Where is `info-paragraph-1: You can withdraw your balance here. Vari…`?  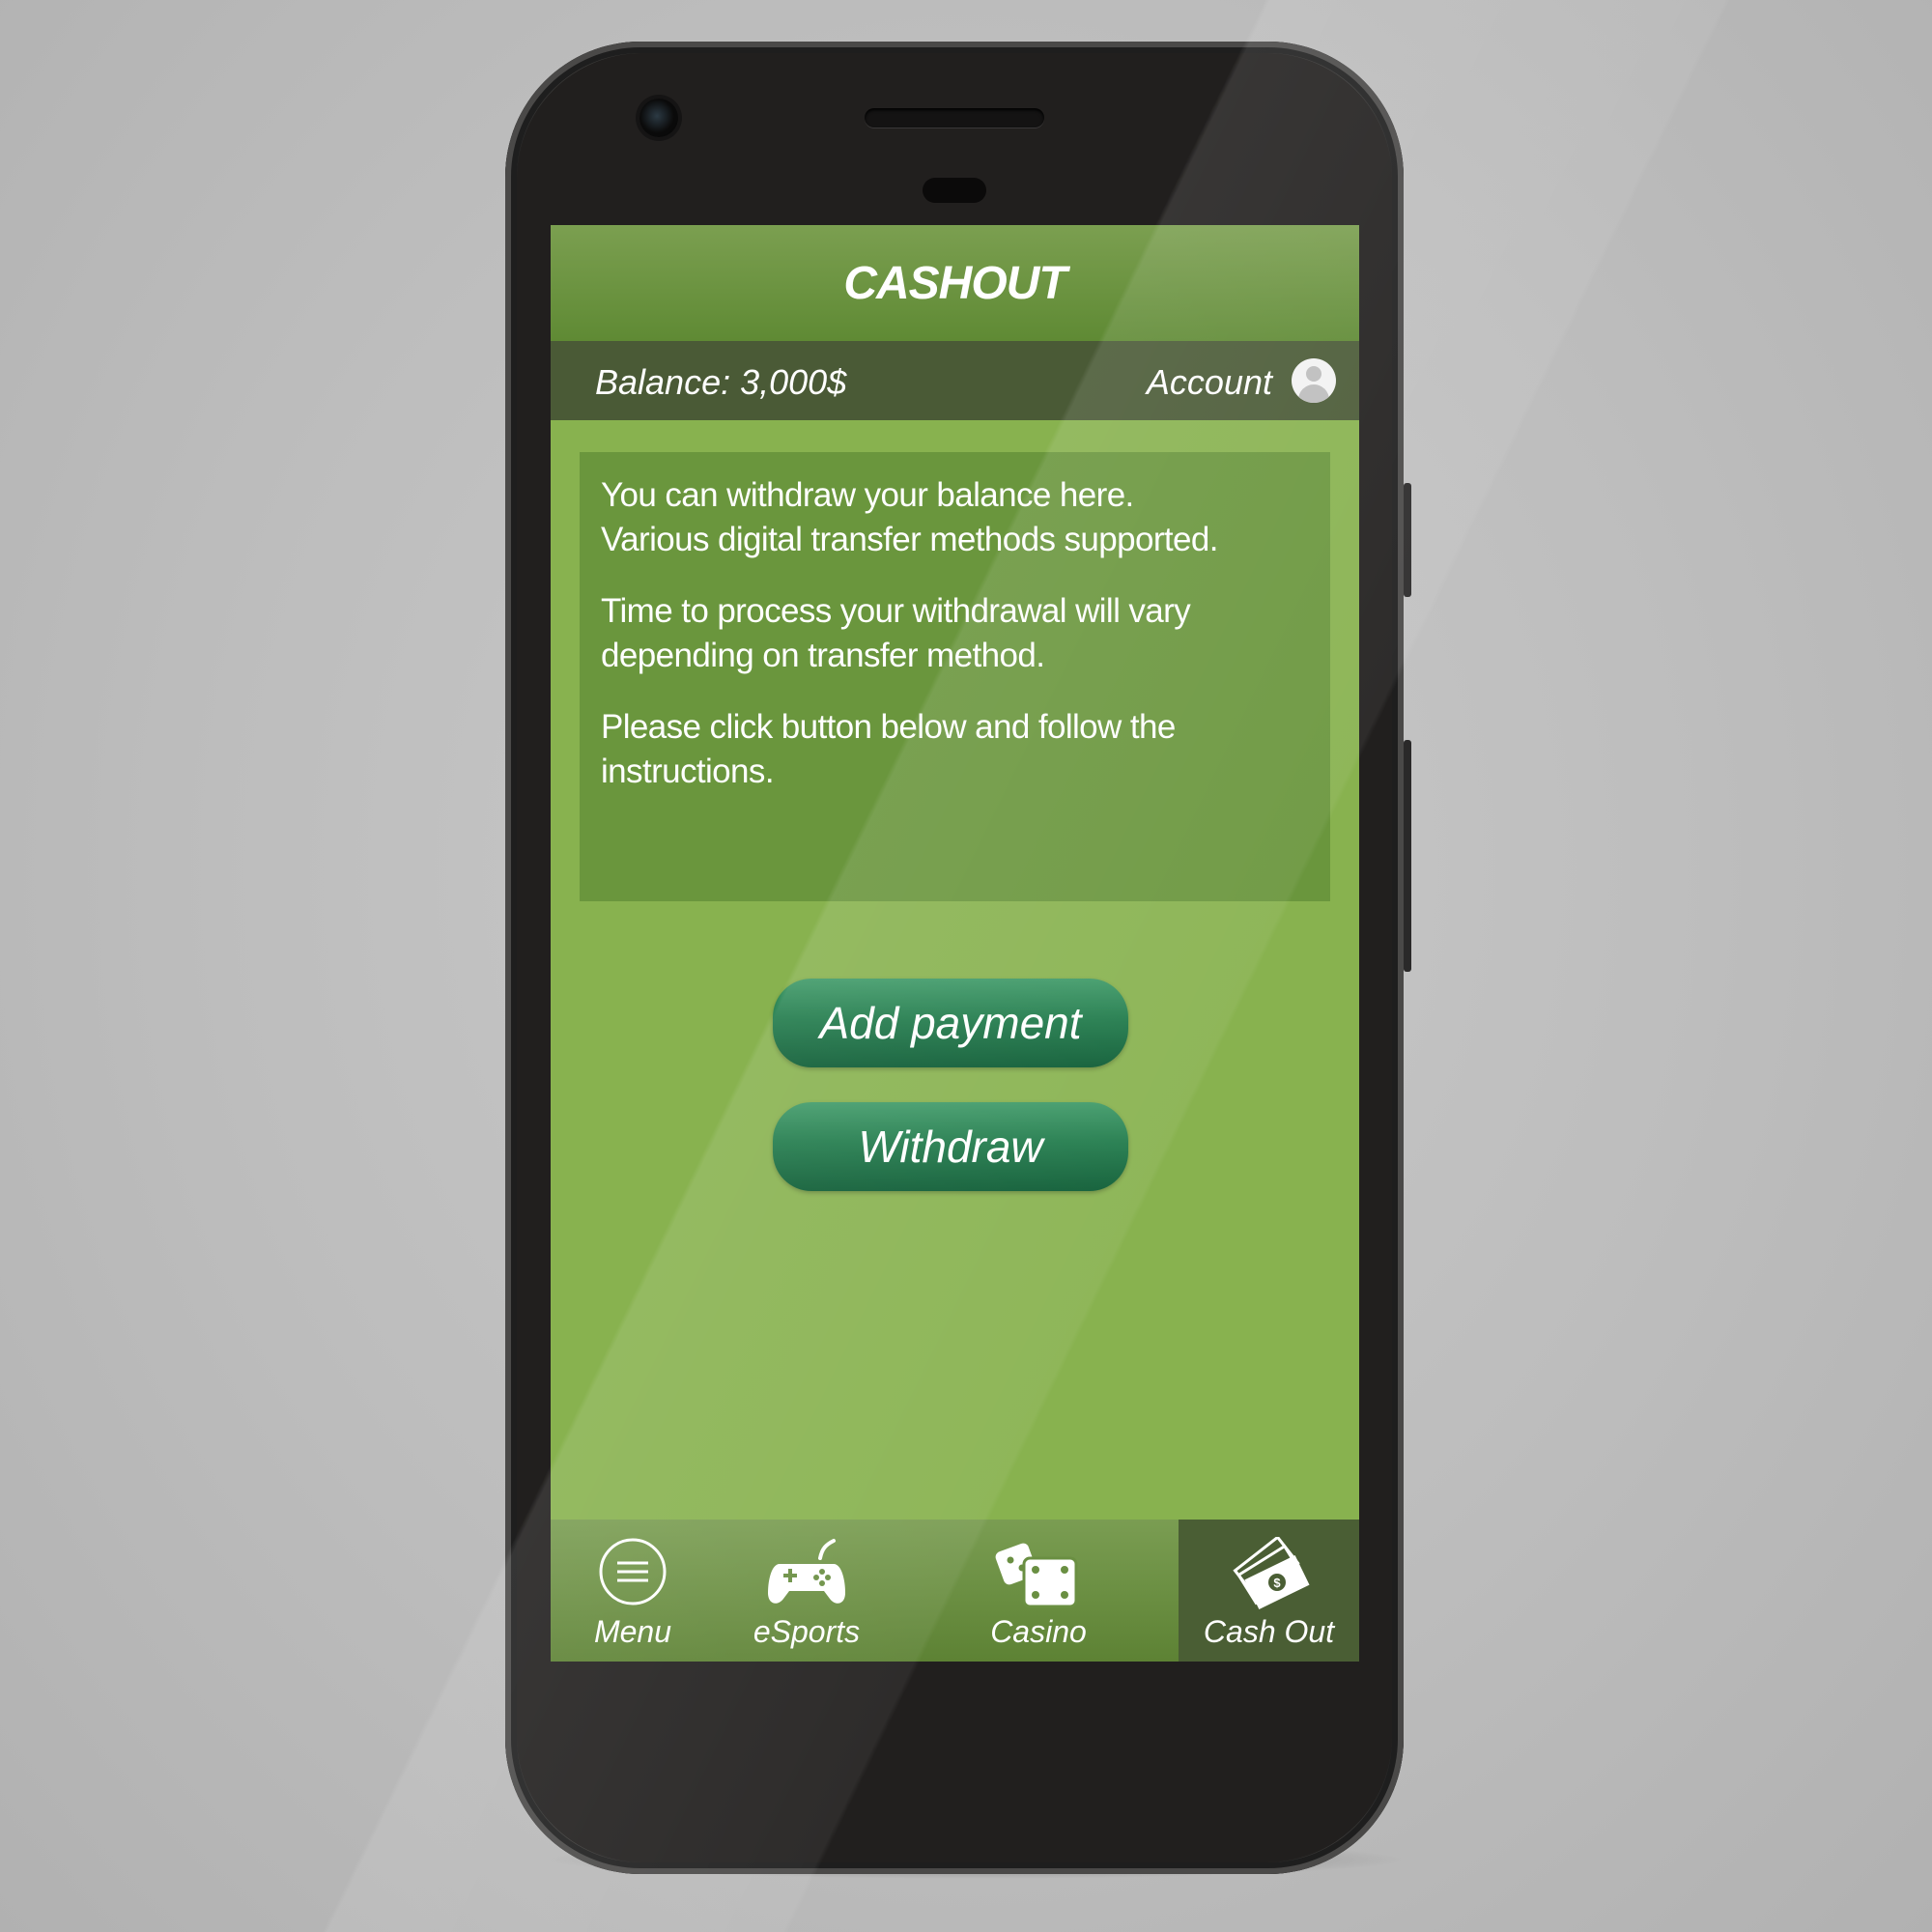 info-paragraph-1: You can withdraw your balance here. Vari… is located at coordinates (955, 517).